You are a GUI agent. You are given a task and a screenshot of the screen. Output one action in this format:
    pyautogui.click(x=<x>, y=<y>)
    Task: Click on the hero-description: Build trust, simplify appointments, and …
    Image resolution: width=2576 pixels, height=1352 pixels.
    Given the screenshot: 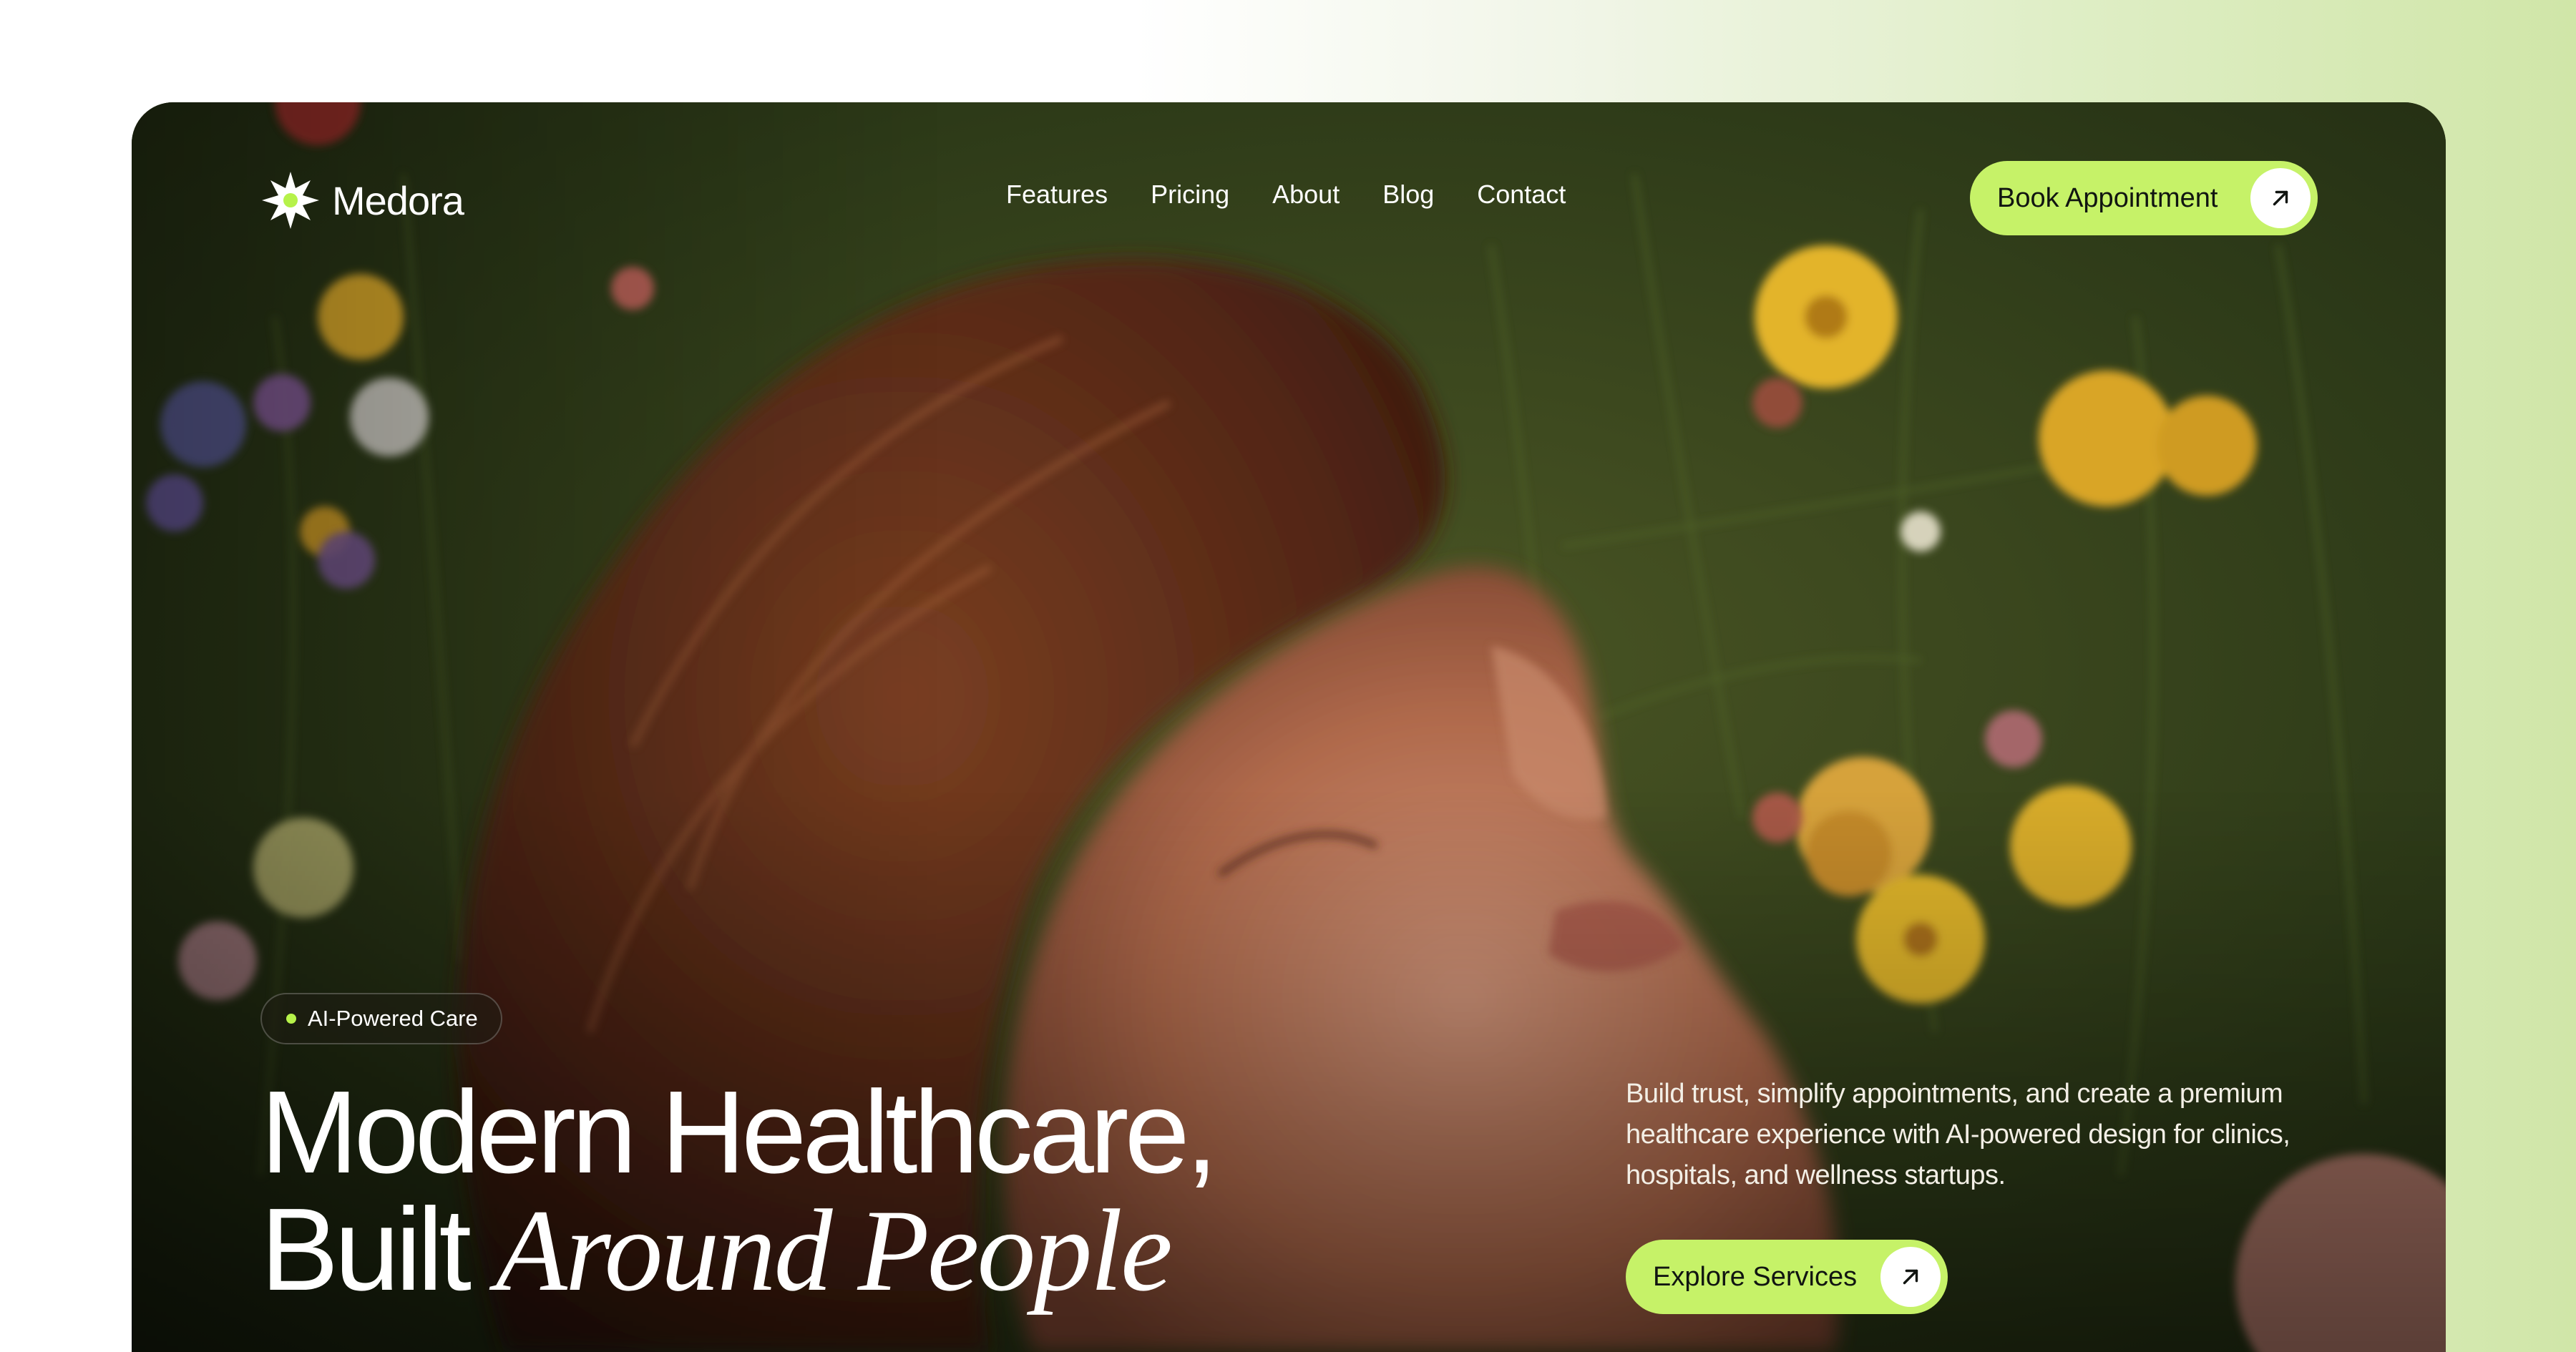 What is the action you would take?
    pyautogui.click(x=1958, y=1135)
    